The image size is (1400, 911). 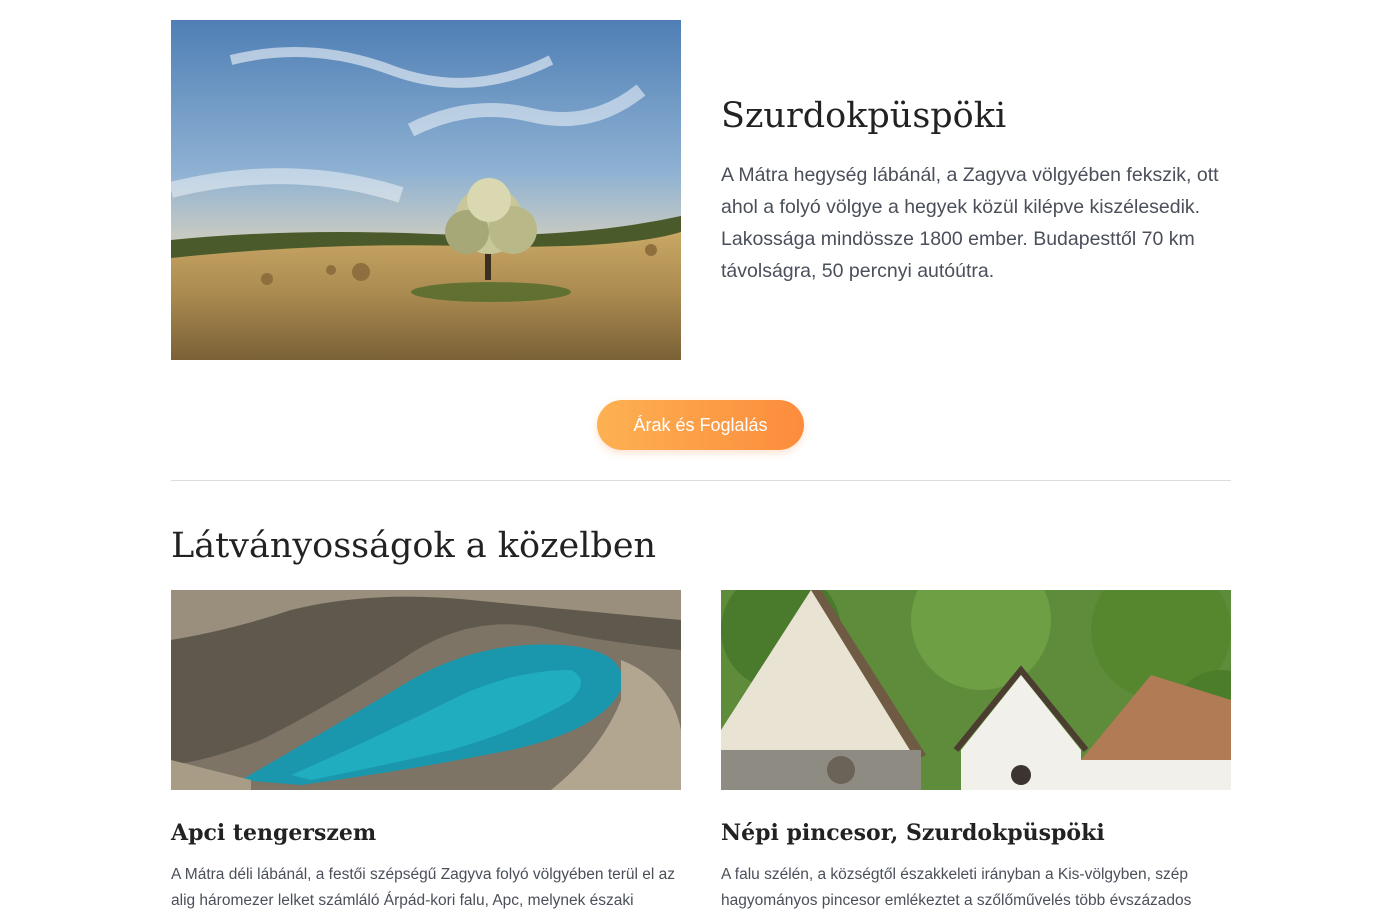 I want to click on attraction-title: Apci tengerszem, so click(x=426, y=833).